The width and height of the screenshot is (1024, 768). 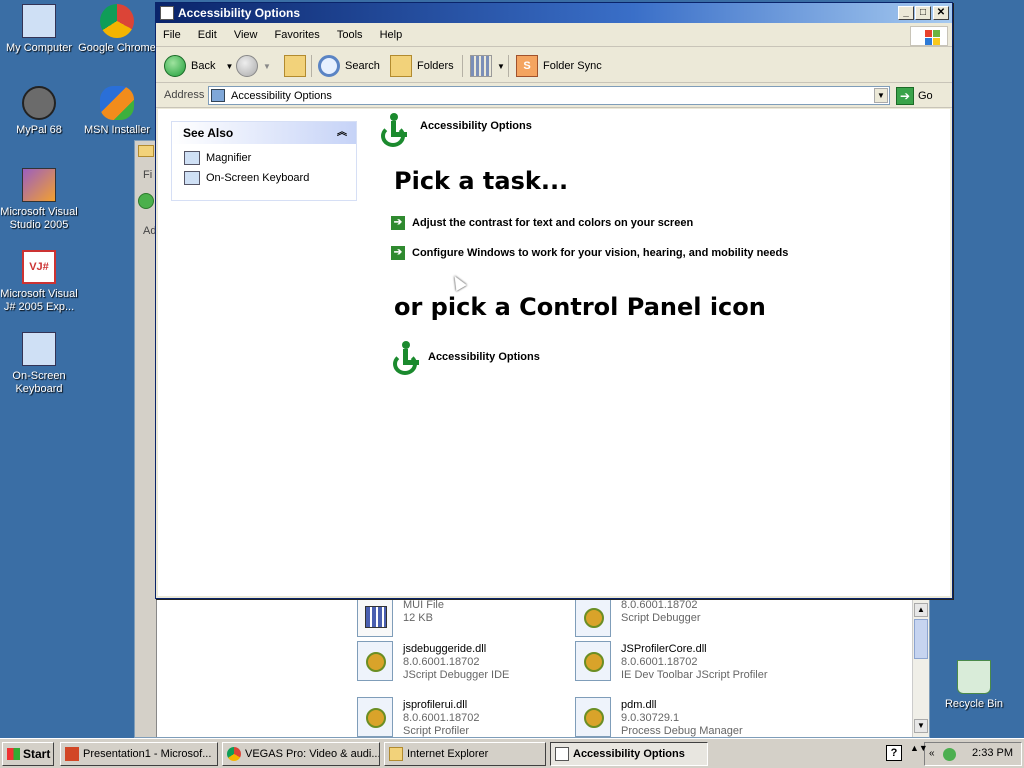 I want to click on back-button: Back ▼, so click(x=198, y=66).